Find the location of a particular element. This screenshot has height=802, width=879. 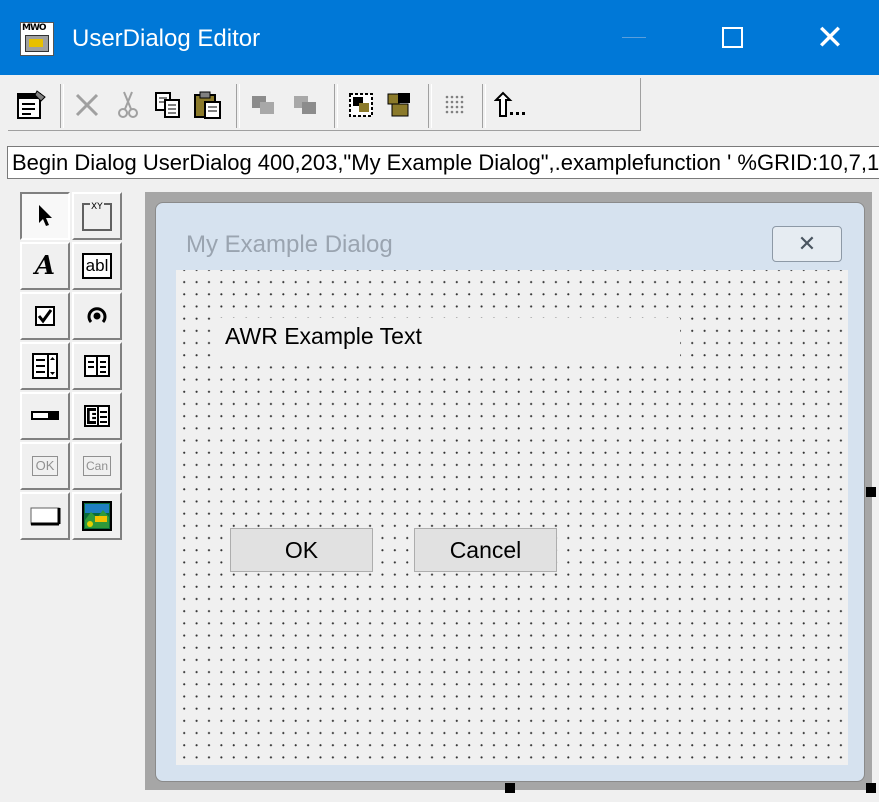

minimize-icon is located at coordinates (634, 37).